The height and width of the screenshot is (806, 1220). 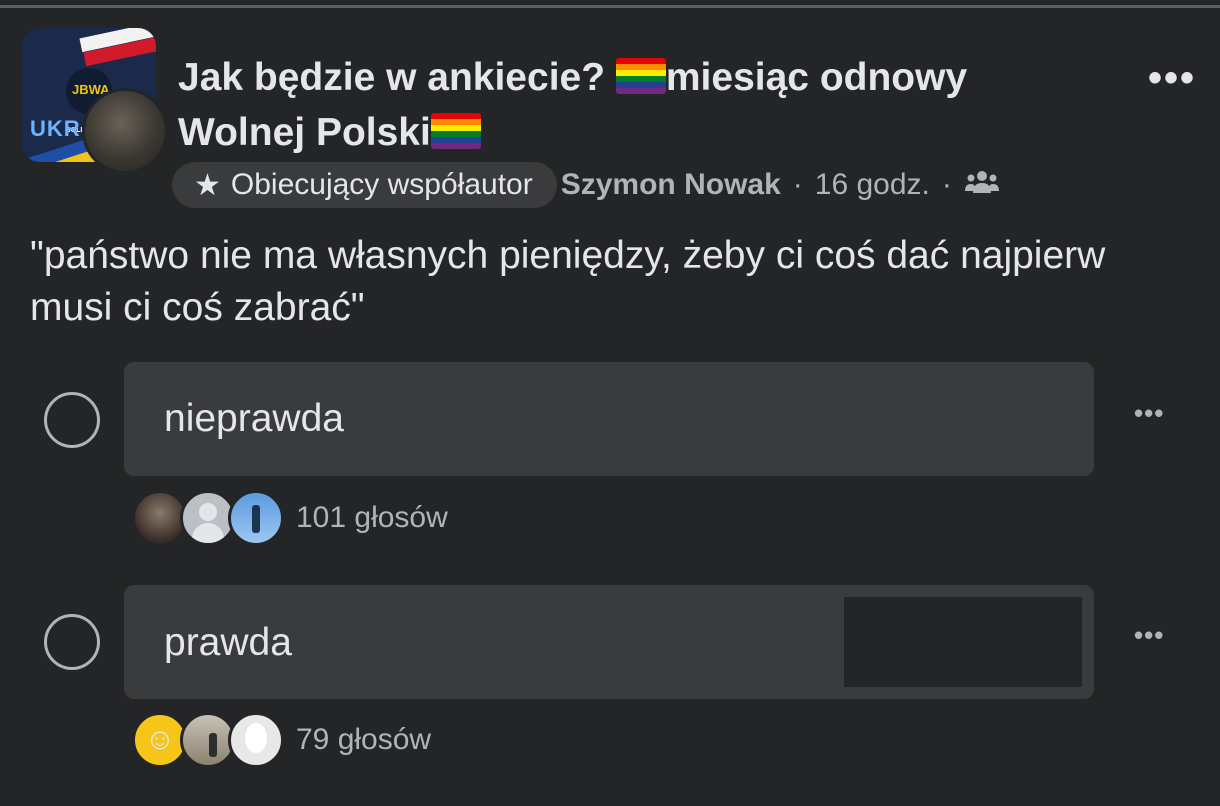 What do you see at coordinates (72, 420) in the screenshot?
I see `poll-radio-nieprawda` at bounding box center [72, 420].